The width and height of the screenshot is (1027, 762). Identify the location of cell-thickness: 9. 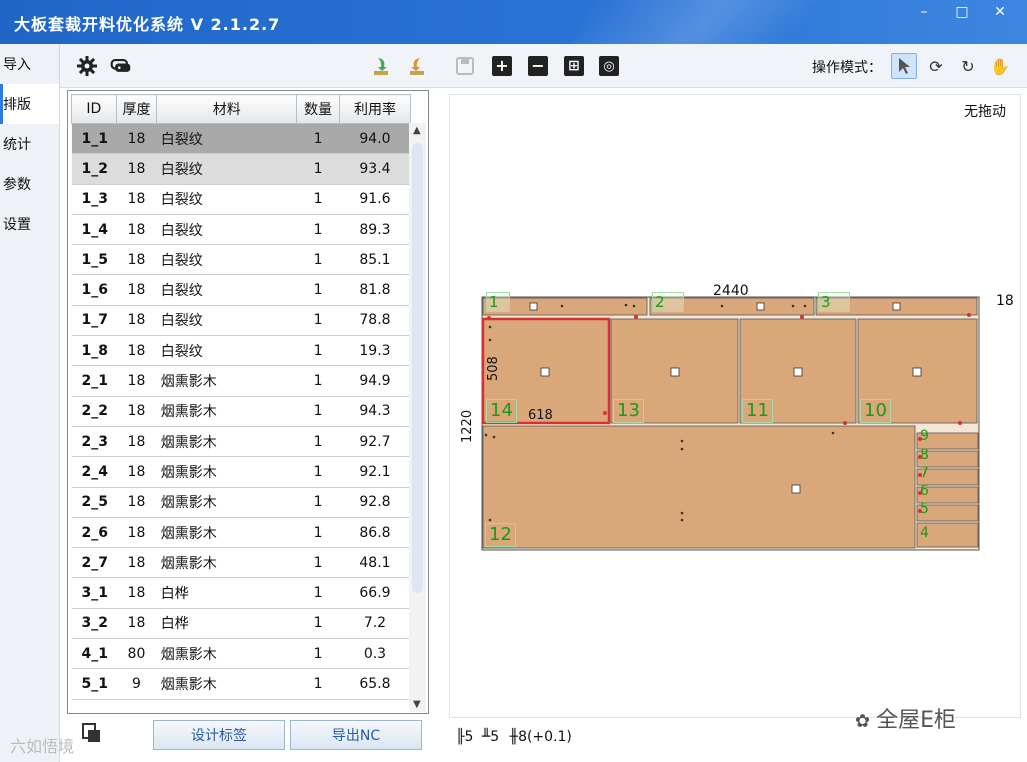
(136, 684).